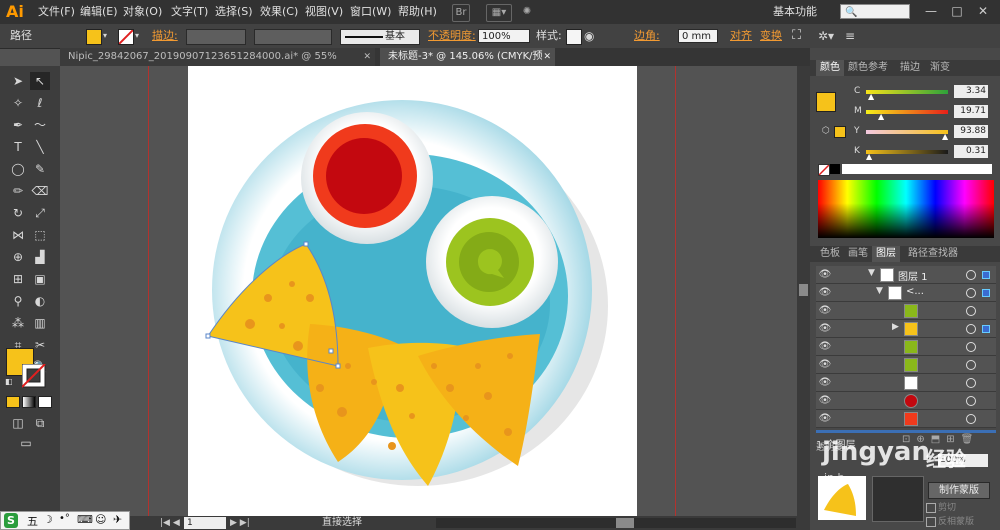 The image size is (1000, 530). Describe the element at coordinates (452, 36) in the screenshot. I see `opacity-label: 不透明度:` at that location.